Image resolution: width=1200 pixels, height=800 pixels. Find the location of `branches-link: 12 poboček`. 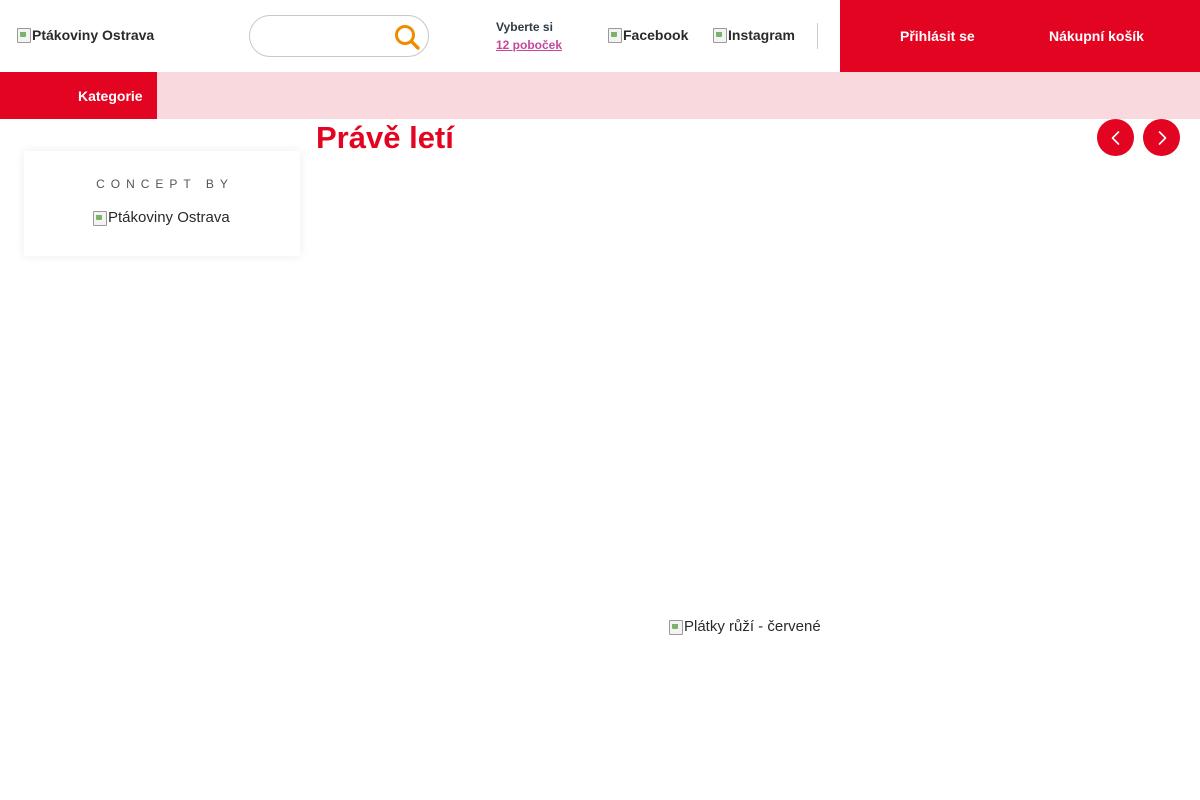

branches-link: 12 poboček is located at coordinates (529, 45).